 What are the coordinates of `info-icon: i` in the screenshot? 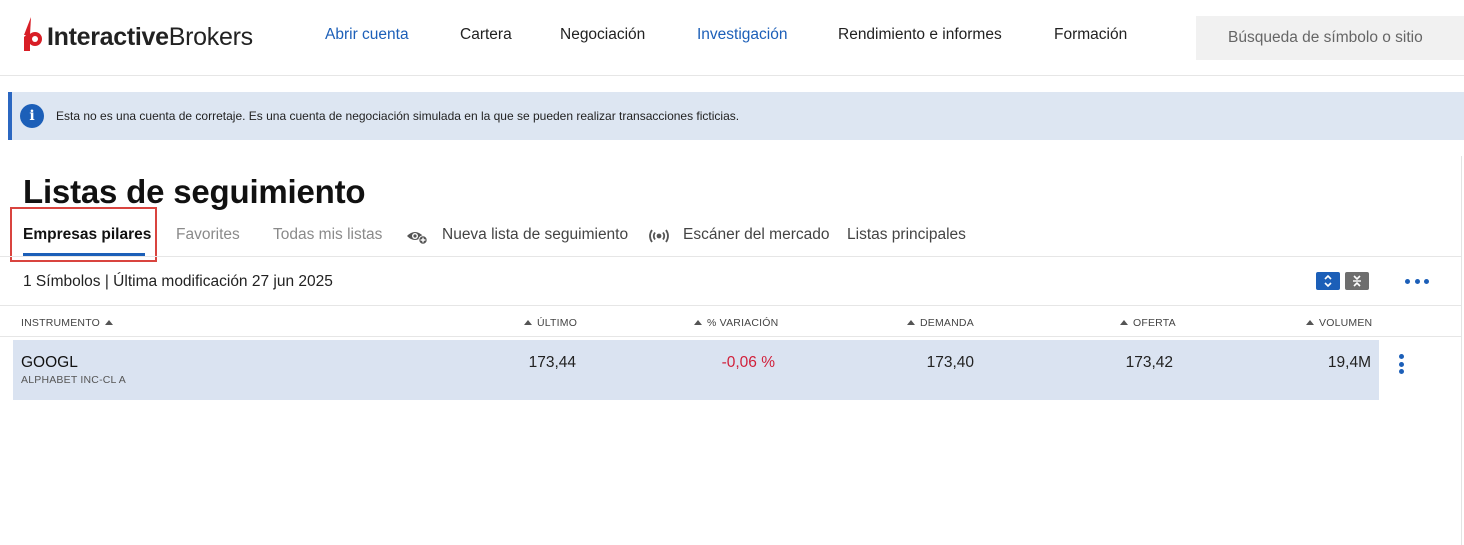 It's located at (32, 116).